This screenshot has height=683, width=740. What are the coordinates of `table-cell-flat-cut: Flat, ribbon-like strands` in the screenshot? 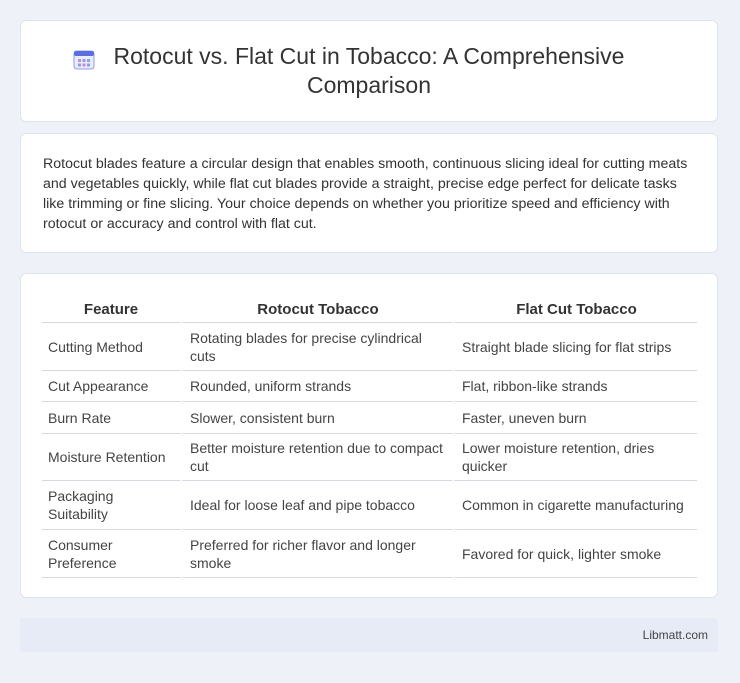 It's located at (574, 386).